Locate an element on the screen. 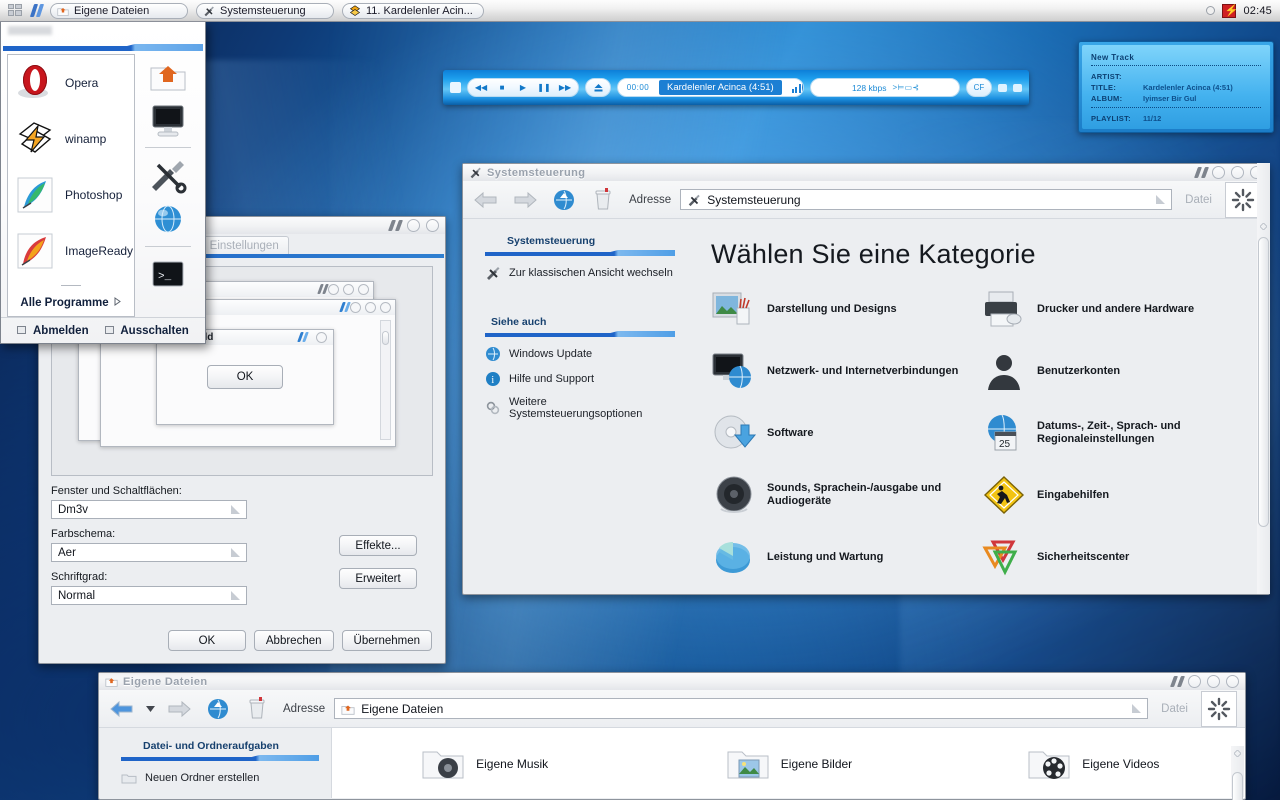  start-menu-item-photoshop: Photoshop is located at coordinates (71, 195).